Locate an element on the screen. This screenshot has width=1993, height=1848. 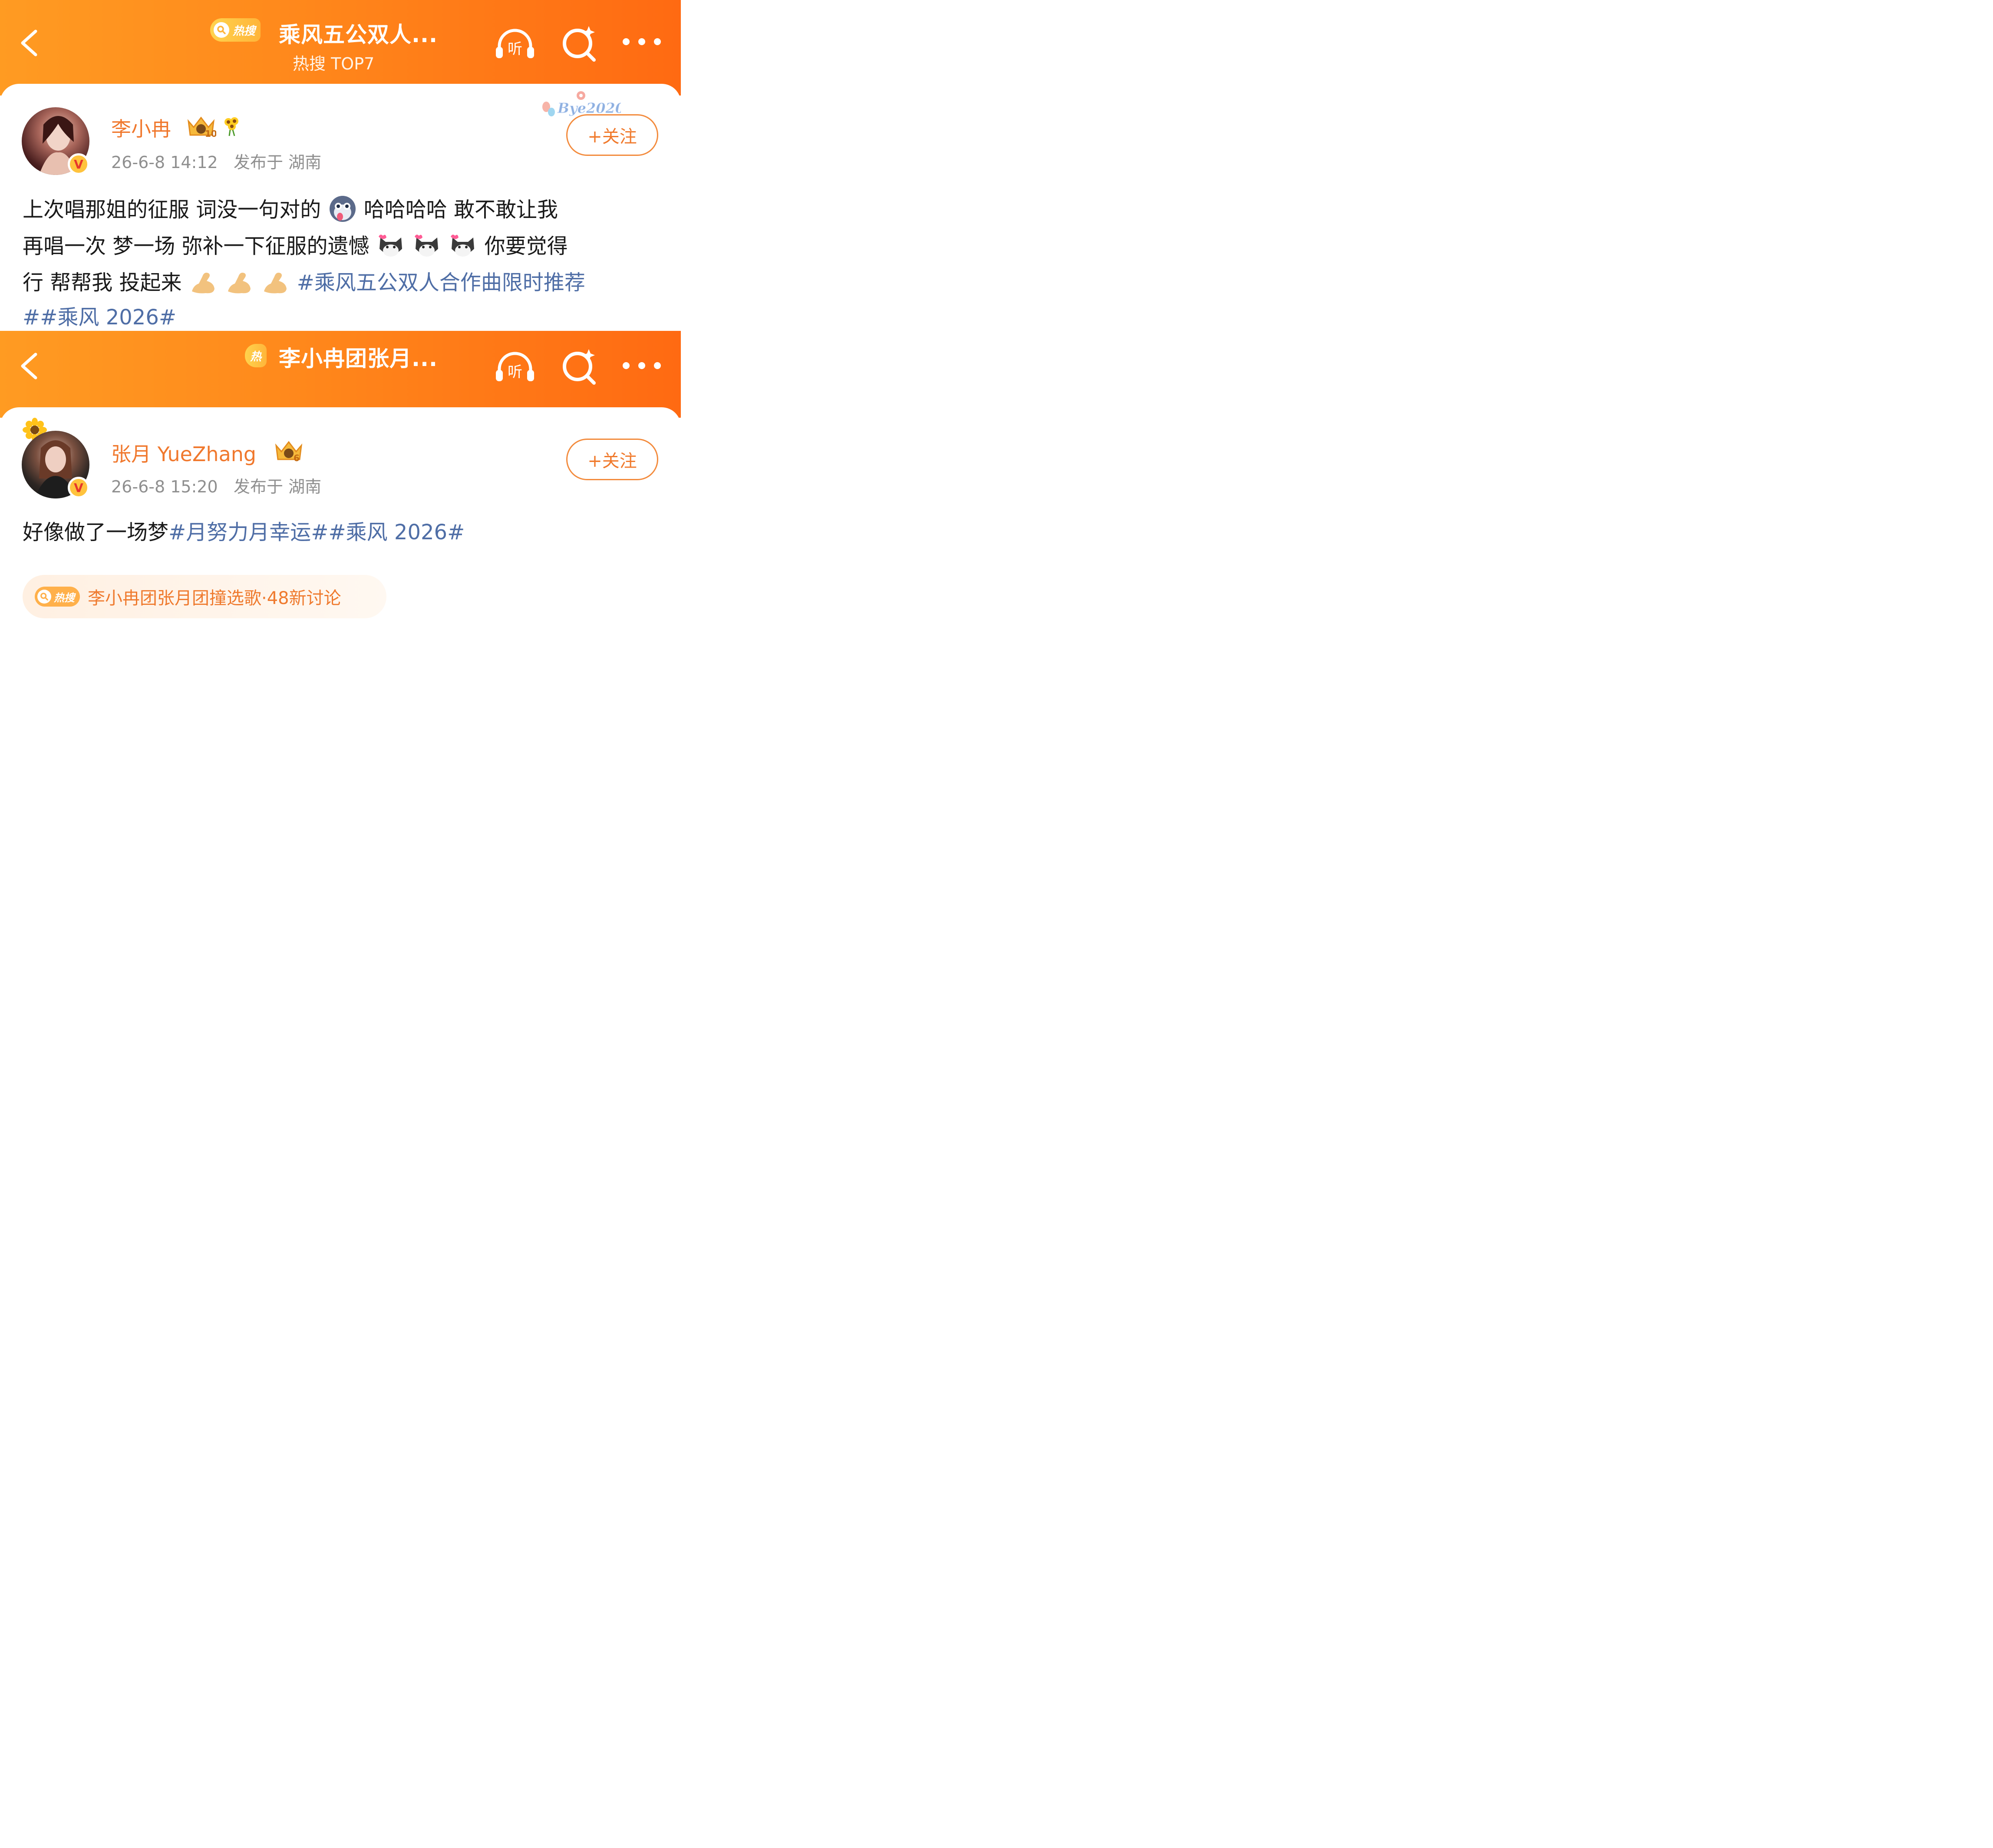
timestamp: 26-6-8 14:12 is located at coordinates (164, 162).